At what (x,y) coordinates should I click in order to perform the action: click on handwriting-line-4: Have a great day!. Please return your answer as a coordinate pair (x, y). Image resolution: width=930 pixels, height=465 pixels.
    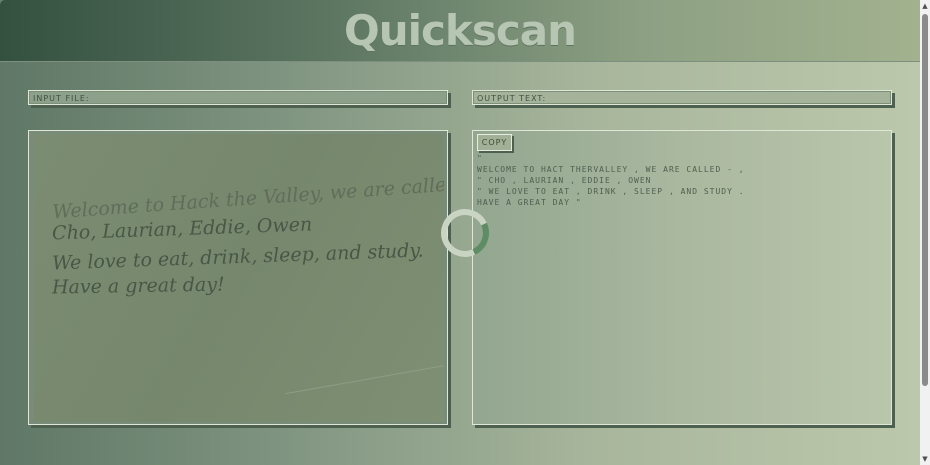
    Looking at the image, I should click on (138, 286).